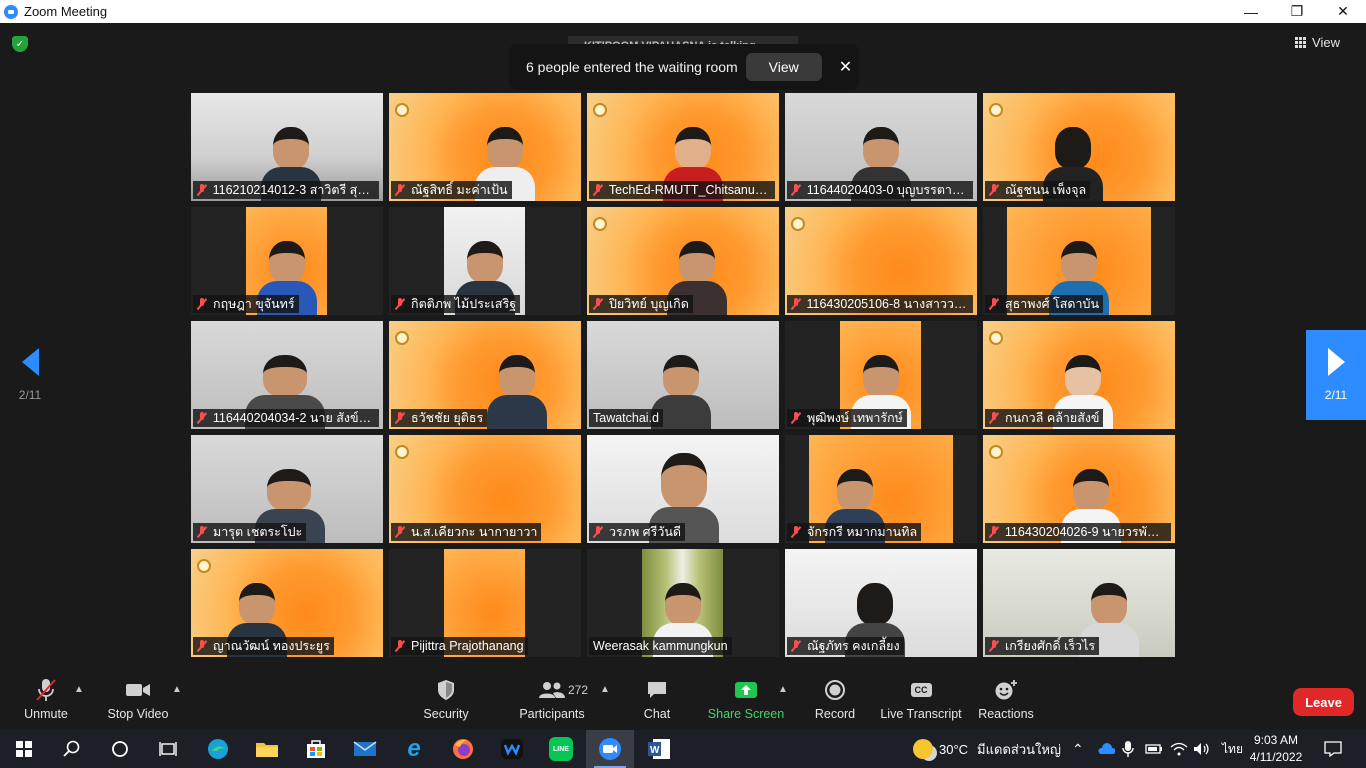 The height and width of the screenshot is (768, 1366). Describe the element at coordinates (446, 702) in the screenshot. I see `security-button: Security` at that location.